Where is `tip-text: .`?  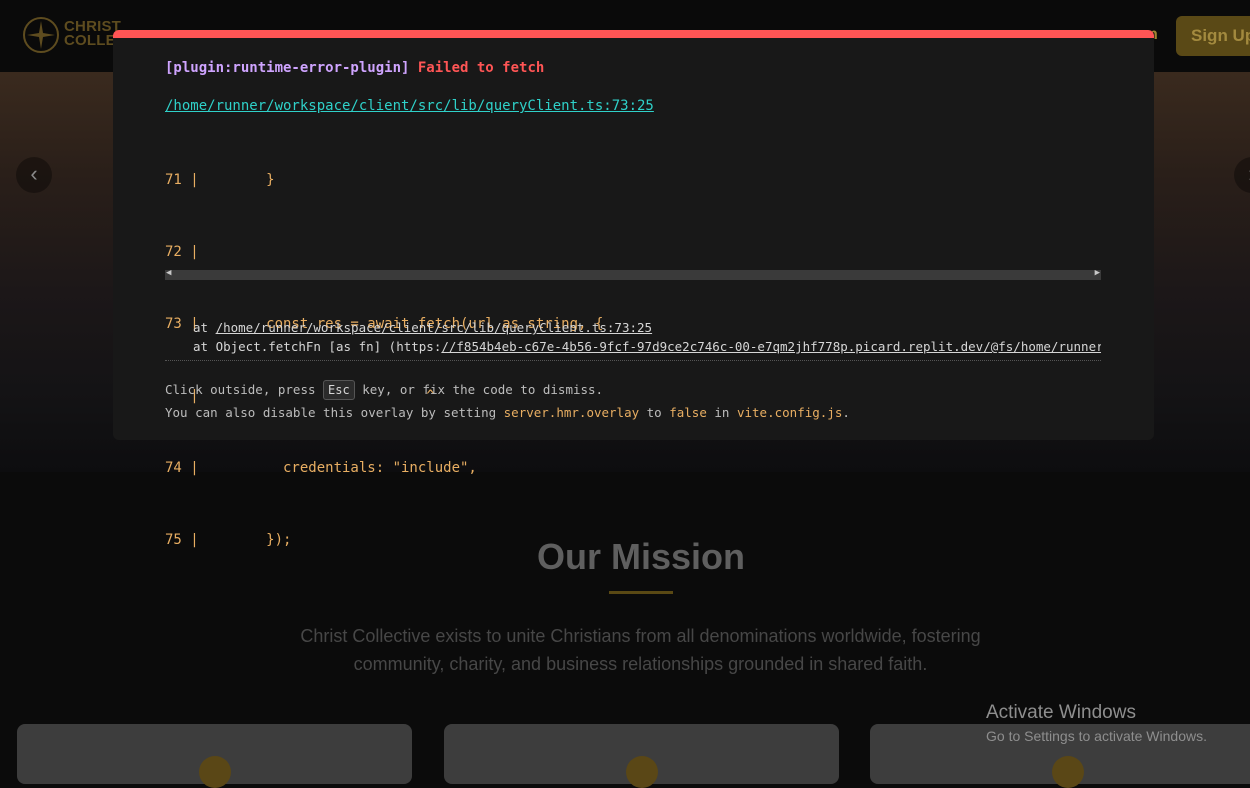
tip-text: . is located at coordinates (846, 412).